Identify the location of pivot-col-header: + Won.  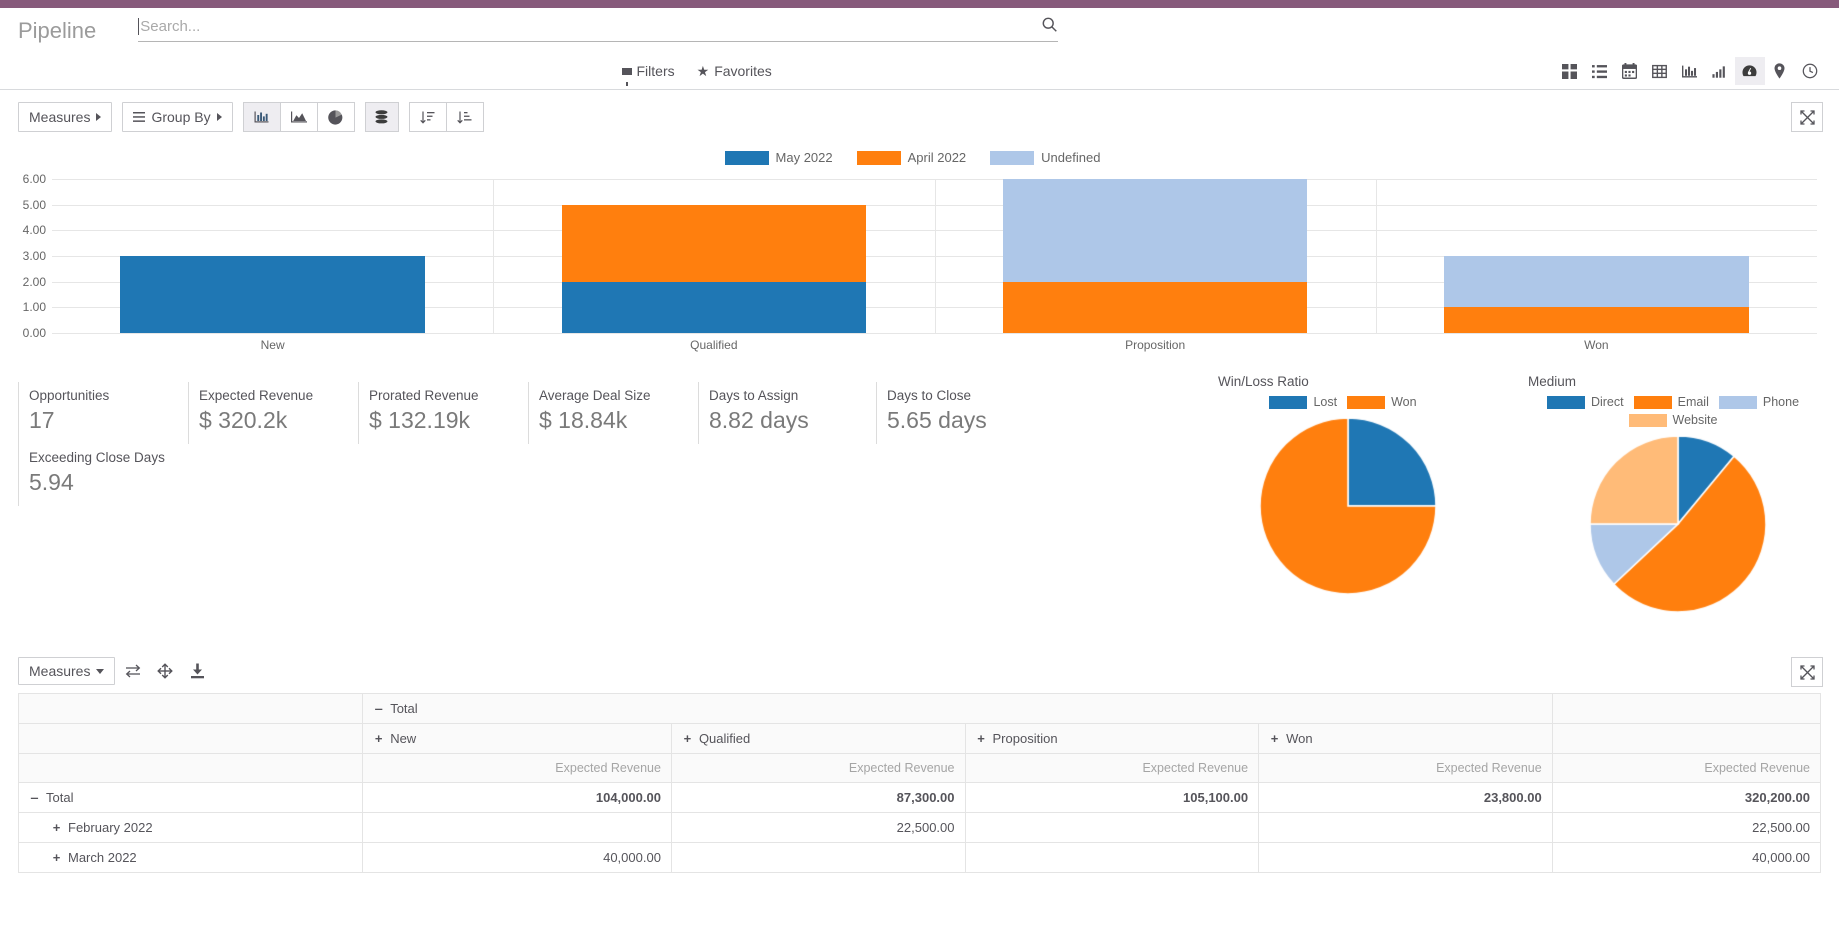
(1405, 738).